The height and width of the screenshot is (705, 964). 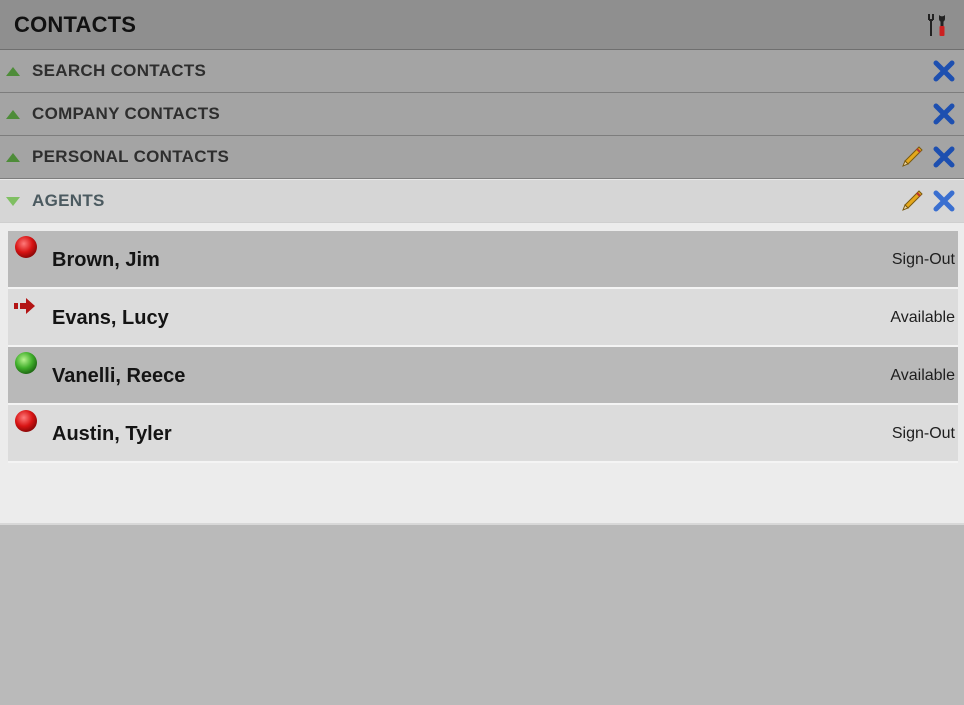 What do you see at coordinates (482, 71) in the screenshot?
I see `section-search-contacts: SEARCH CONTACTS` at bounding box center [482, 71].